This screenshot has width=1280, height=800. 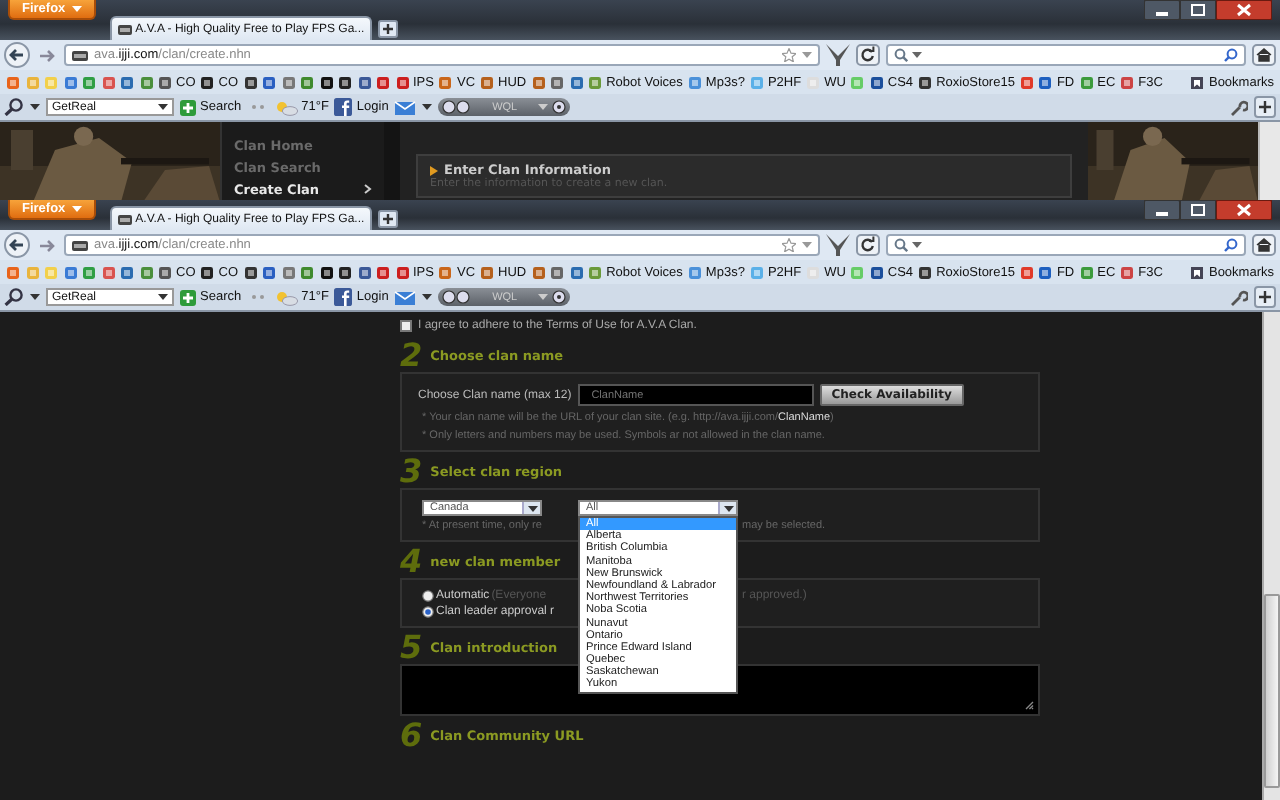 What do you see at coordinates (411, 736) in the screenshot?
I see `step-number: 6` at bounding box center [411, 736].